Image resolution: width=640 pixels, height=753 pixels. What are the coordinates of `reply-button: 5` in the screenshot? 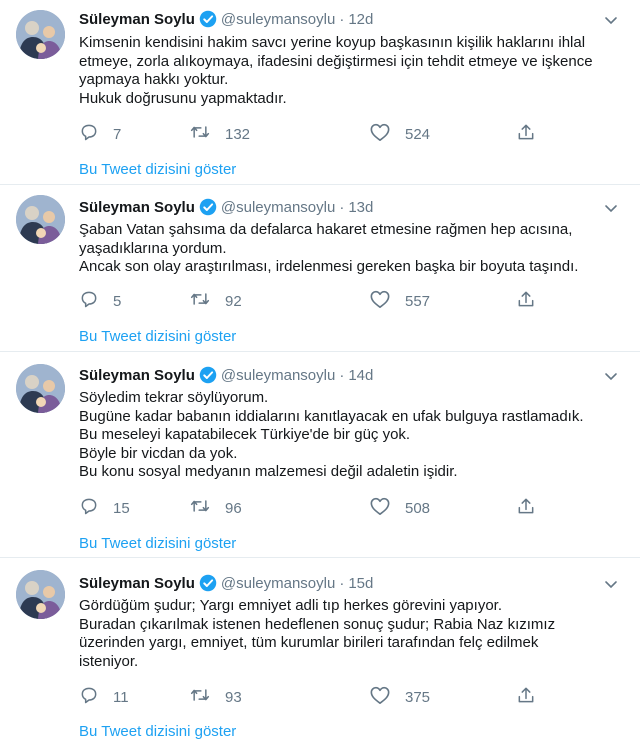 It's located at (100, 301).